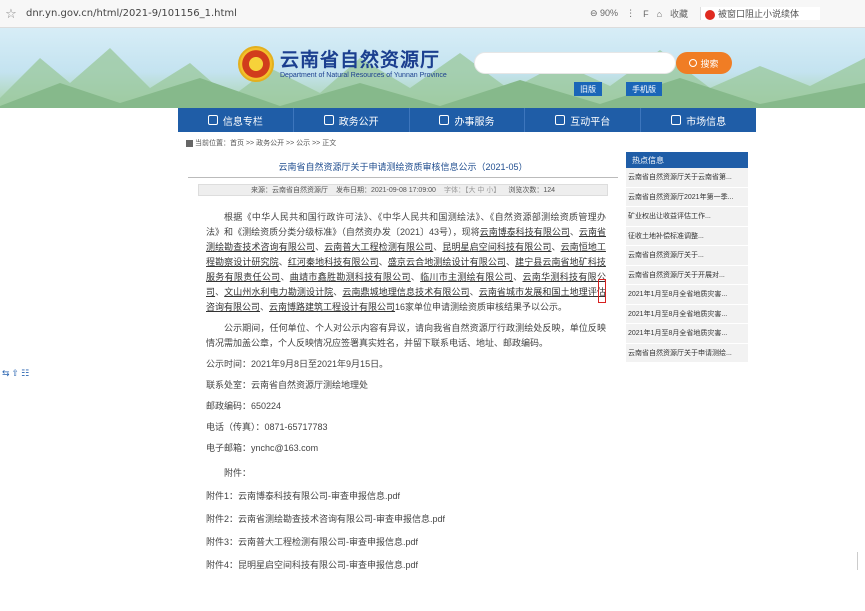 The height and width of the screenshot is (611, 865). I want to click on sidebar-heading: 热点信息, so click(687, 160).